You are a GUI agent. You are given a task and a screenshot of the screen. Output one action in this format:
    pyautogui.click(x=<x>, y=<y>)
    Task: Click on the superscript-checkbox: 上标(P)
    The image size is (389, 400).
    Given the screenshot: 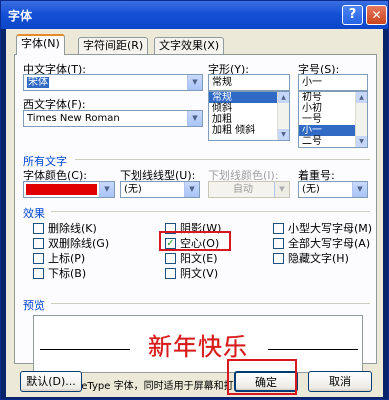 What is the action you would take?
    pyautogui.click(x=59, y=258)
    